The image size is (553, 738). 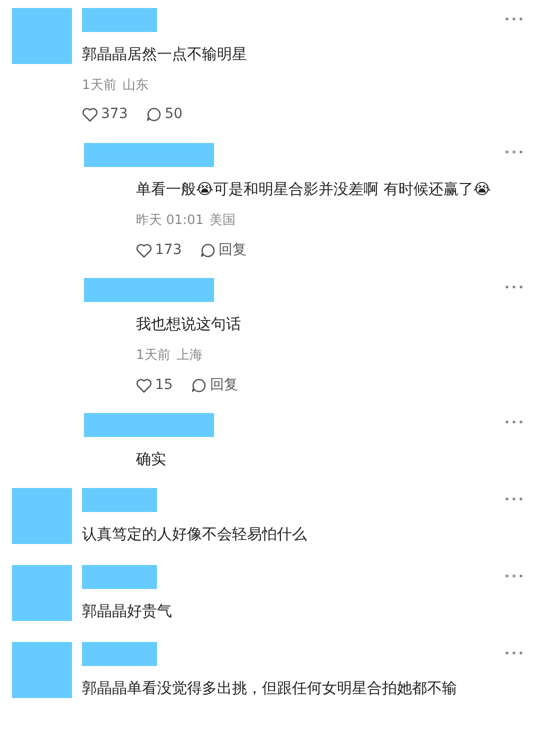 I want to click on reply-button: 50, so click(x=164, y=114).